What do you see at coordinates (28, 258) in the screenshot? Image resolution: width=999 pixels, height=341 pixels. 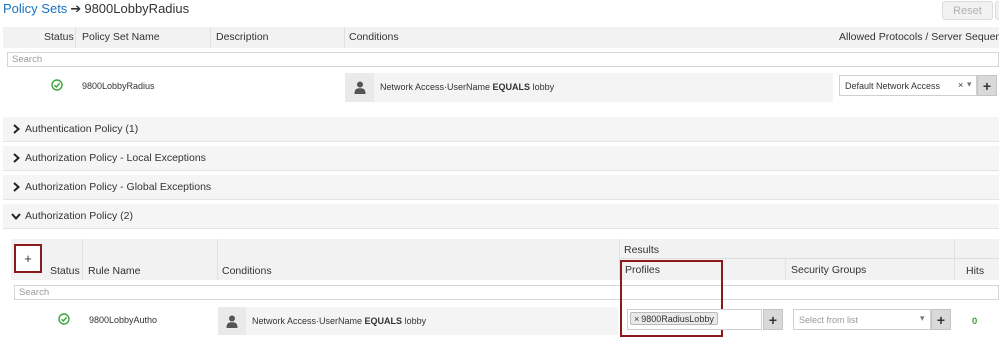 I see `add-rule-button: +` at bounding box center [28, 258].